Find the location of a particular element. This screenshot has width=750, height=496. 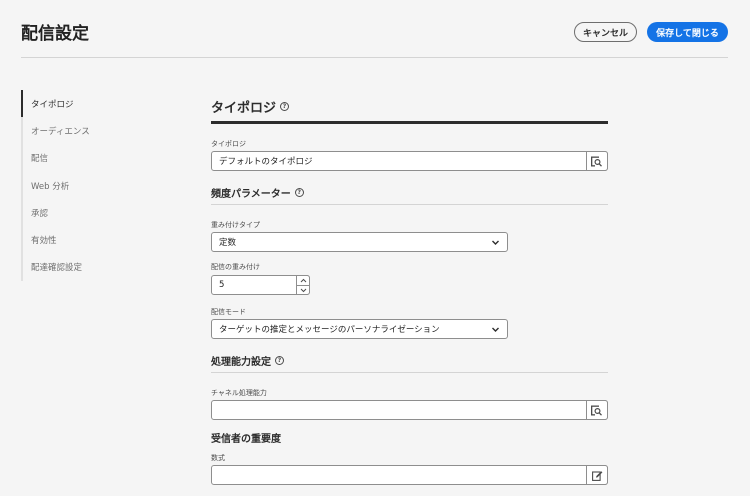

nav-item-web-analytics: Web 分析 is located at coordinates (77, 185).